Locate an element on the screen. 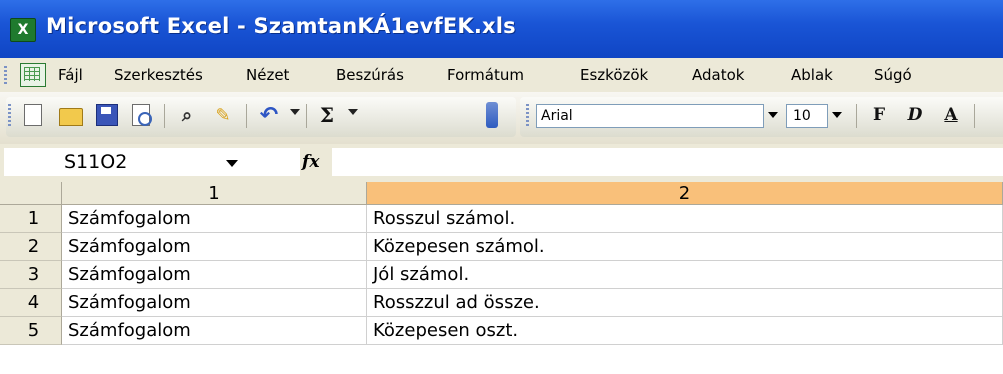 The image size is (1003, 374). save-button is located at coordinates (107, 115).